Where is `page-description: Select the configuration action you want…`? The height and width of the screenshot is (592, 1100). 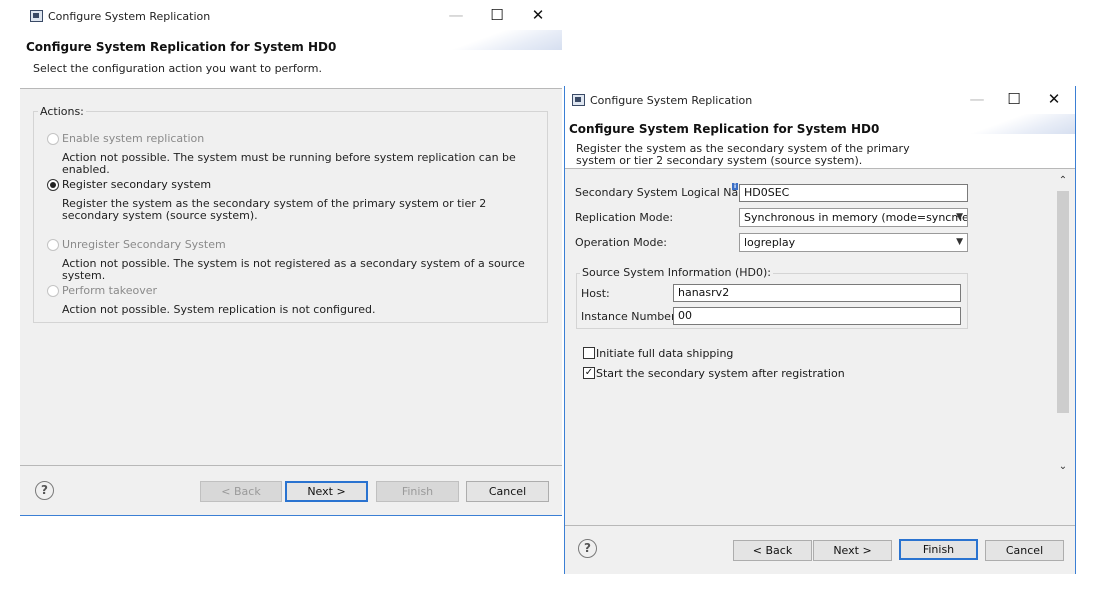
page-description: Select the configuration action you want… is located at coordinates (177, 68).